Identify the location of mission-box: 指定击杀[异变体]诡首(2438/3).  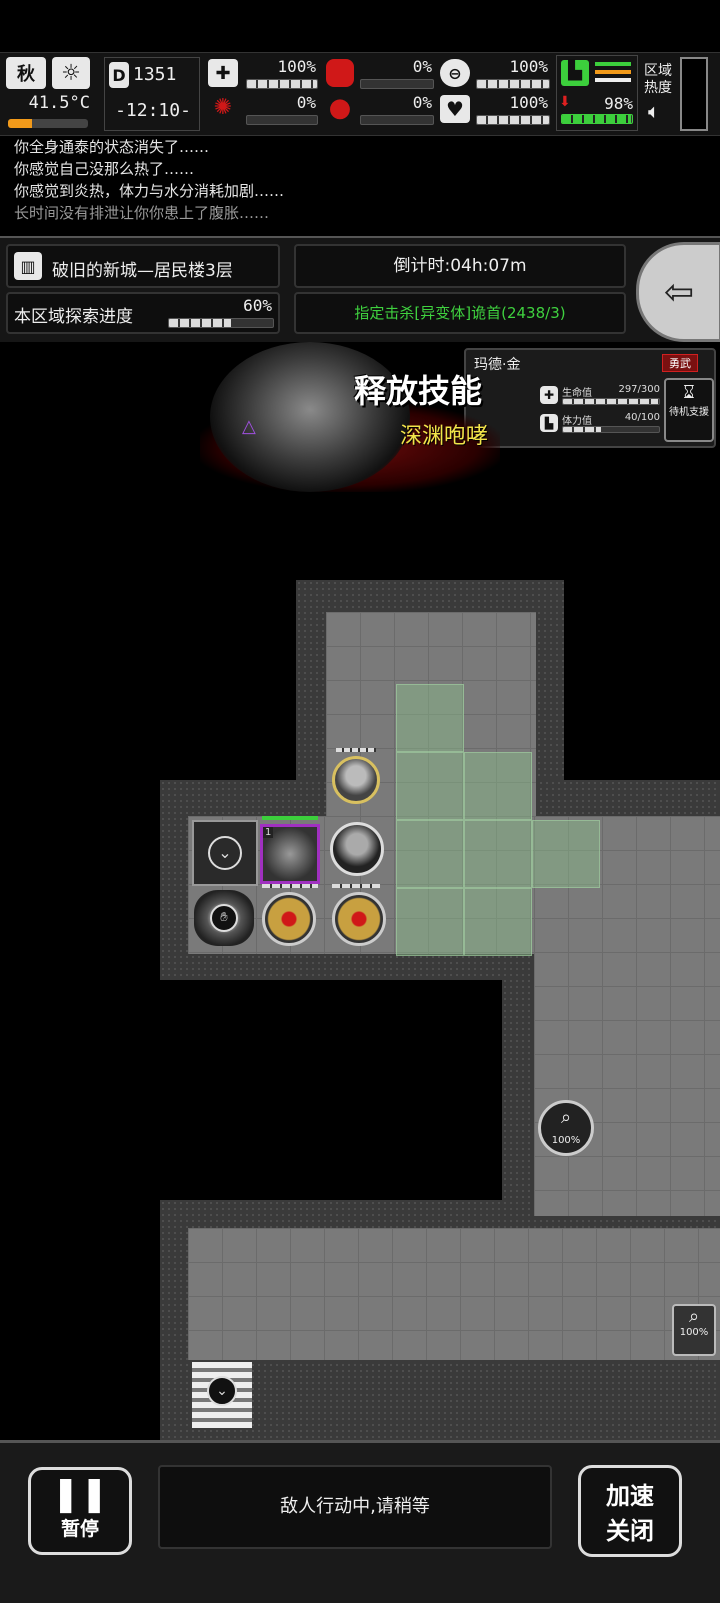
(460, 313).